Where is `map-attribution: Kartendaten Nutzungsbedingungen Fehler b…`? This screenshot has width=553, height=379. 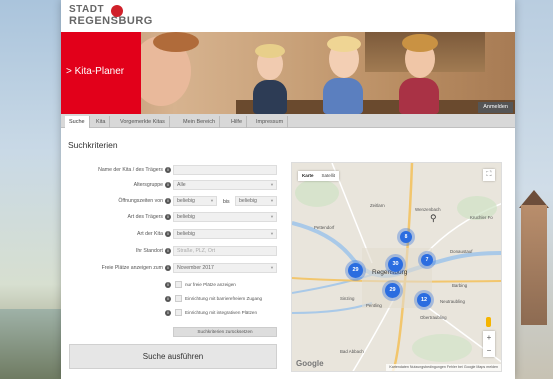 map-attribution: Kartendaten Nutzungsbedingungen Fehler b… is located at coordinates (443, 367).